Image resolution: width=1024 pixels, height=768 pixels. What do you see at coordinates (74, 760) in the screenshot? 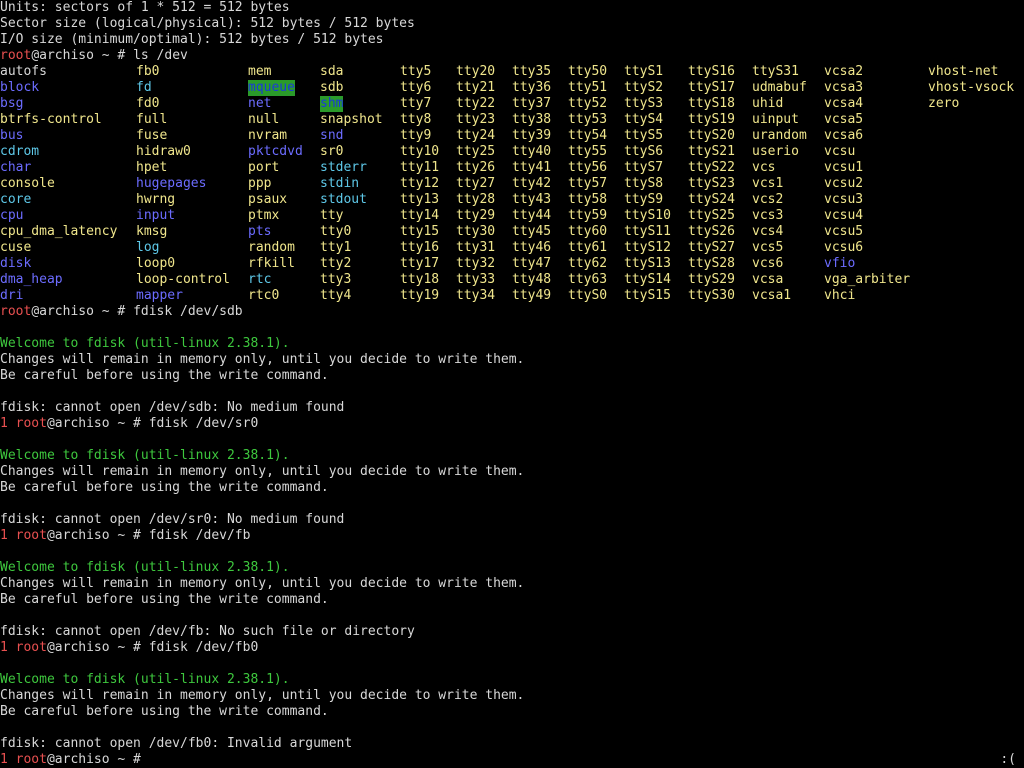
I see `prompt-line-current: 1 root@archiso ~ #` at bounding box center [74, 760].